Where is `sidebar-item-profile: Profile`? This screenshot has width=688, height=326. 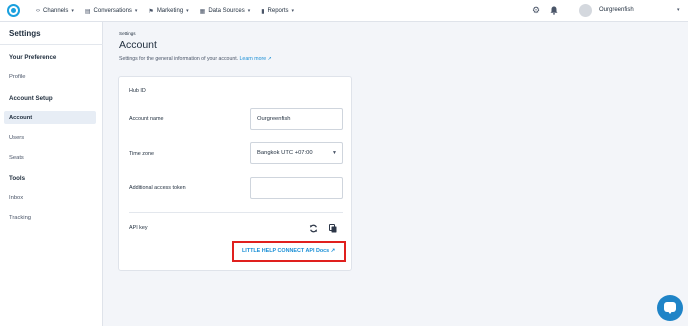
sidebar-item-profile: Profile is located at coordinates (17, 77).